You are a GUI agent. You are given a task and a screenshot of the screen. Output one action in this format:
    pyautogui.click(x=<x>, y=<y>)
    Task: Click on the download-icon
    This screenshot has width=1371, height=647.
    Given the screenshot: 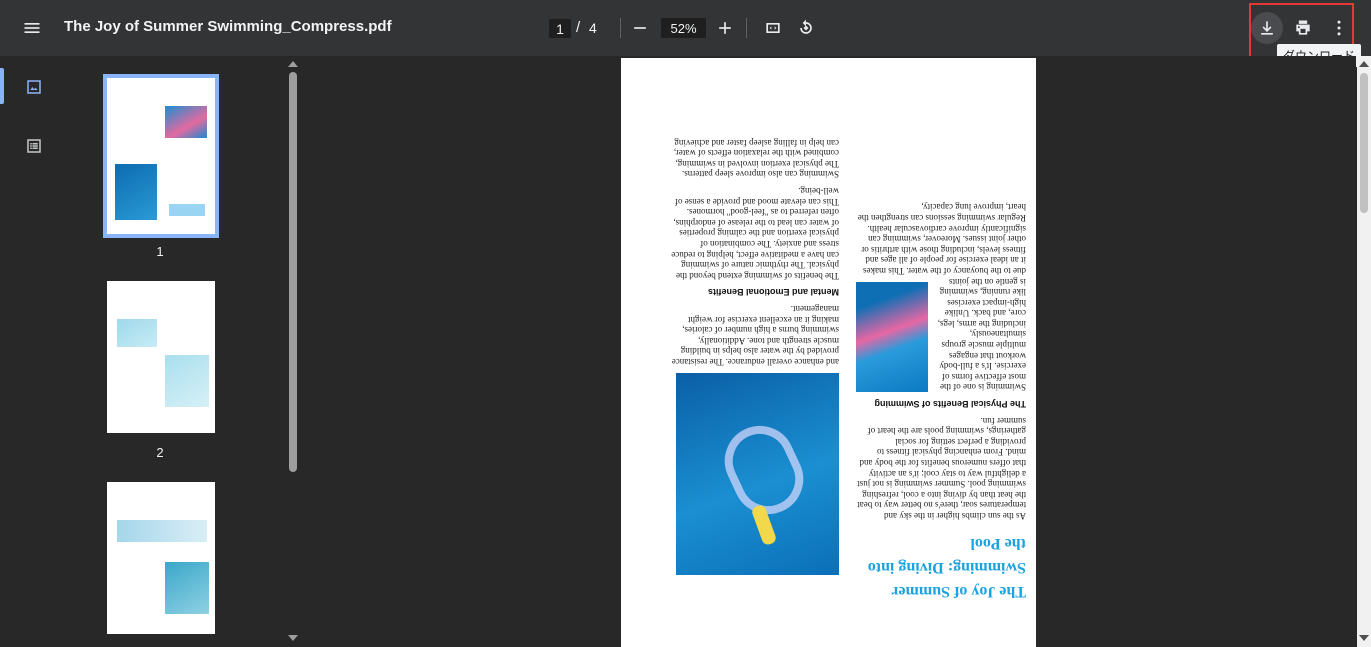 What is the action you would take?
    pyautogui.click(x=1267, y=28)
    